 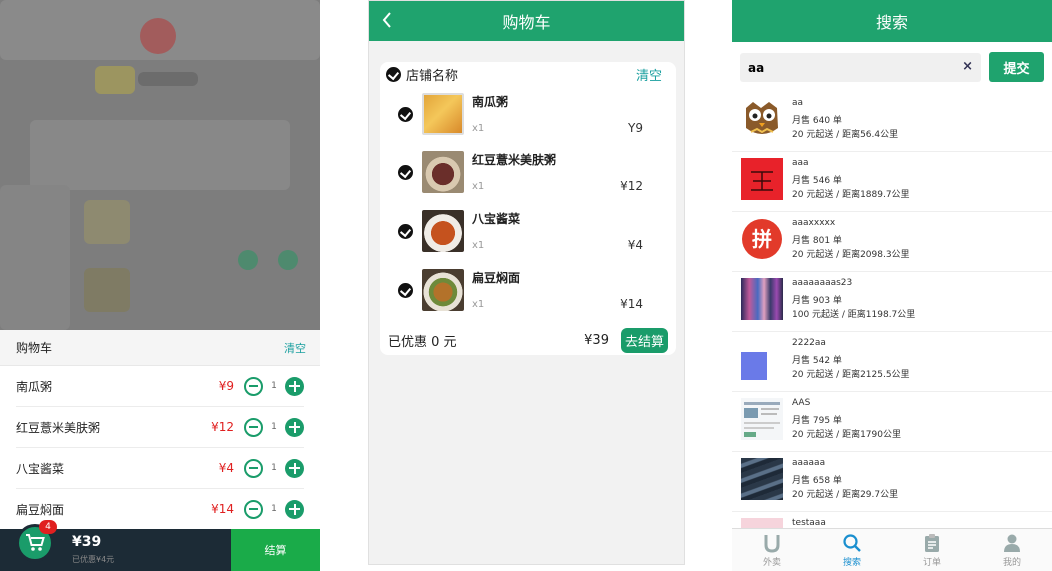 I want to click on cart-item-price: ¥9, so click(x=226, y=386).